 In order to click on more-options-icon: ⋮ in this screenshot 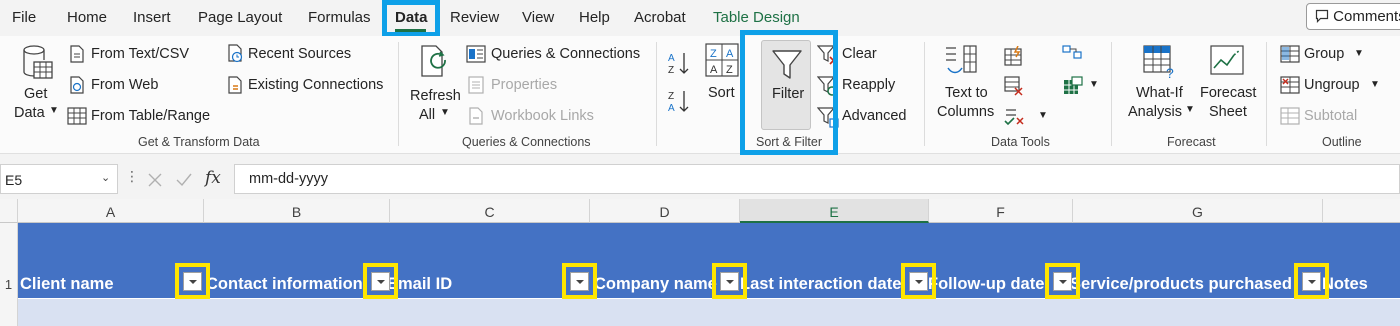, I will do `click(132, 176)`.